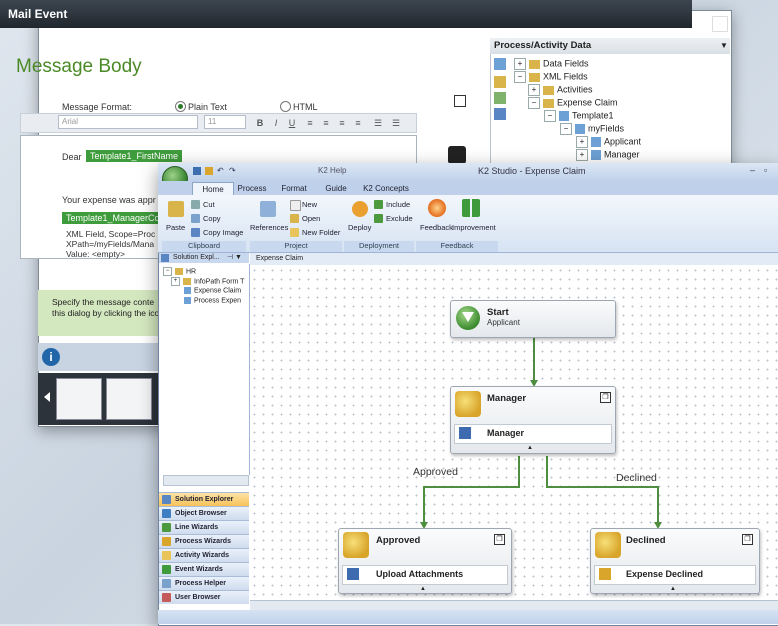 The image size is (778, 626). What do you see at coordinates (179, 271) in the screenshot?
I see `tree-item: − HR` at bounding box center [179, 271].